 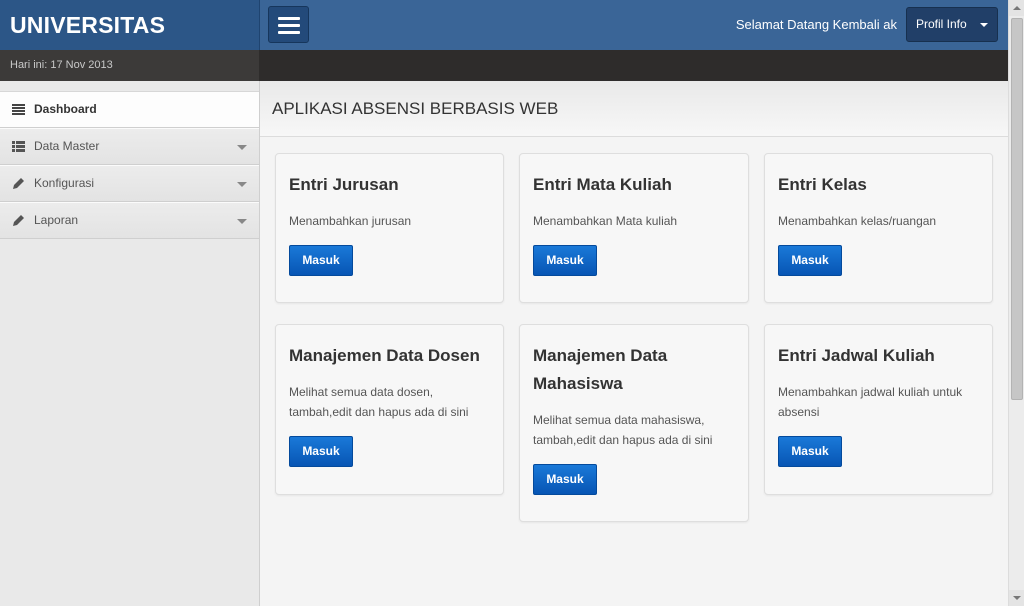 What do you see at coordinates (129, 65) in the screenshot?
I see `date-panel: Hari ini: 17 Nov 2013` at bounding box center [129, 65].